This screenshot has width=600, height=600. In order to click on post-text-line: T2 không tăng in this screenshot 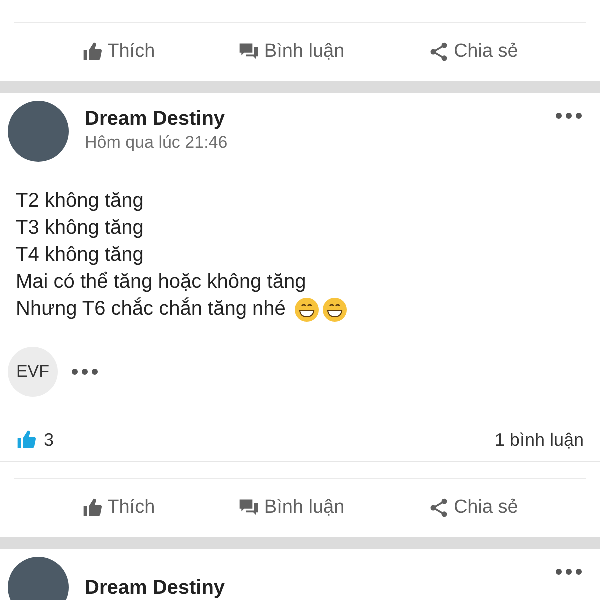, I will do `click(80, 201)`.